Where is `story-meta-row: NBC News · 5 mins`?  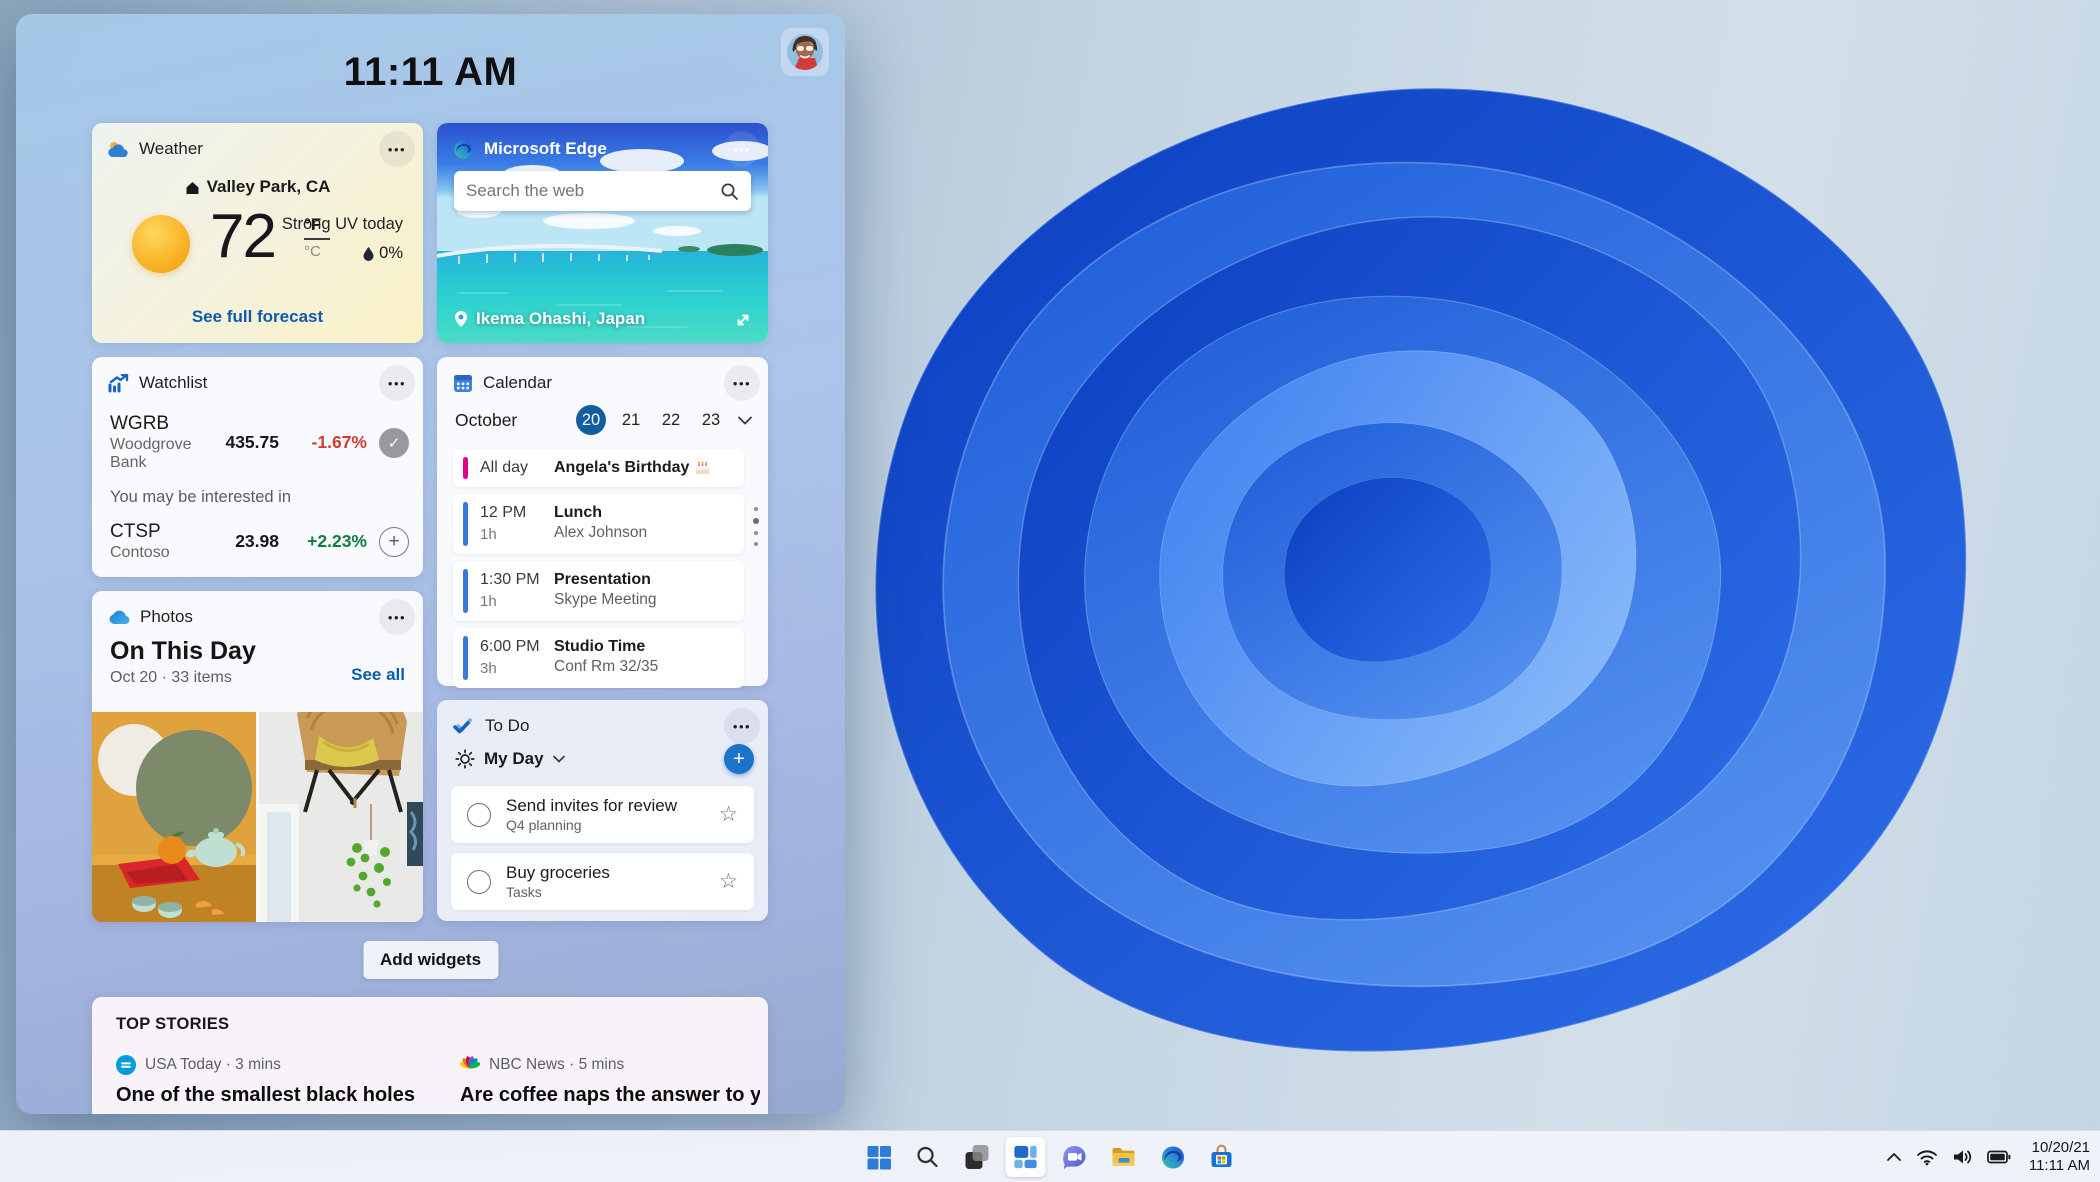
story-meta-row: NBC News · 5 mins is located at coordinates (610, 1065).